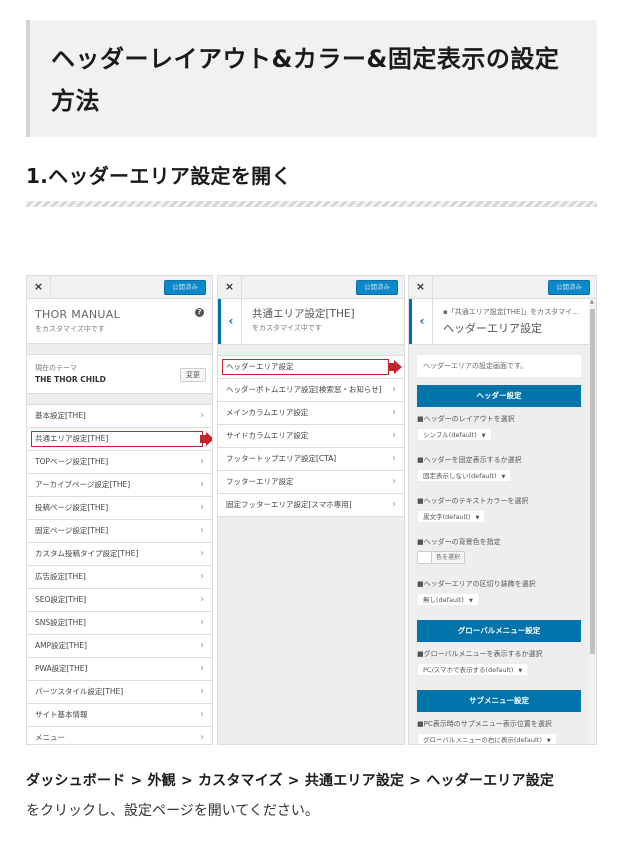  What do you see at coordinates (311, 322) in the screenshot?
I see `section-header: ‹ 共通エリア設定[THE] をカスタマイズ中です` at bounding box center [311, 322].